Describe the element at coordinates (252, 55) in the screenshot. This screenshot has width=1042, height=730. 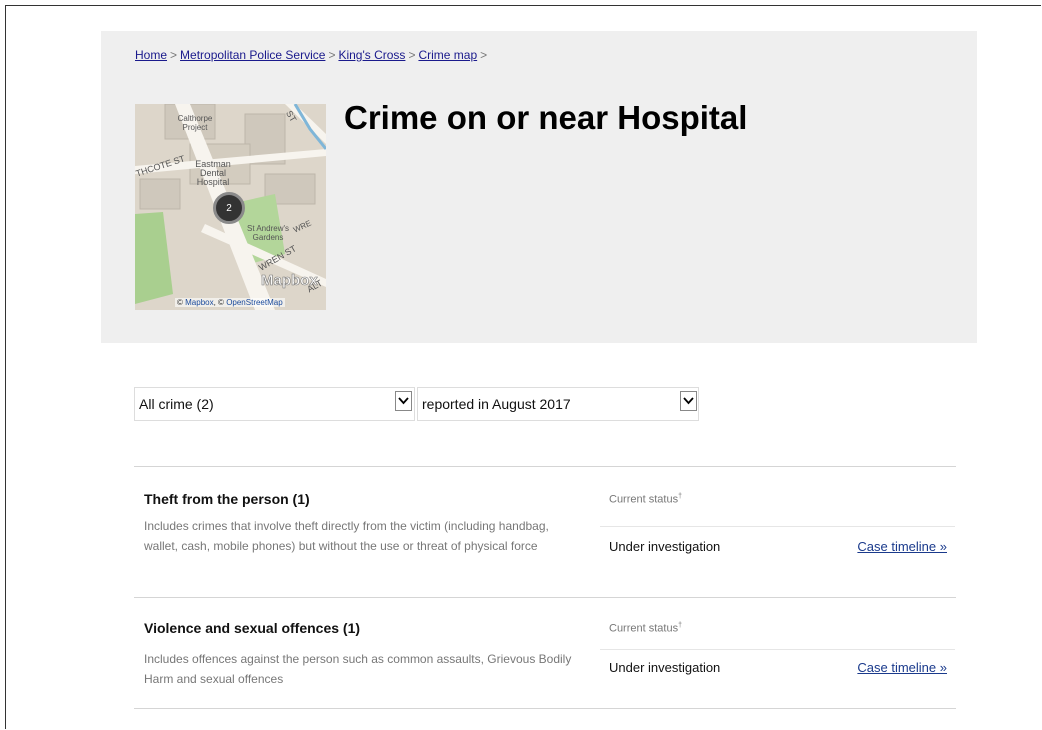
I see `breadcrumb-force: Metropolitan Police Service` at that location.